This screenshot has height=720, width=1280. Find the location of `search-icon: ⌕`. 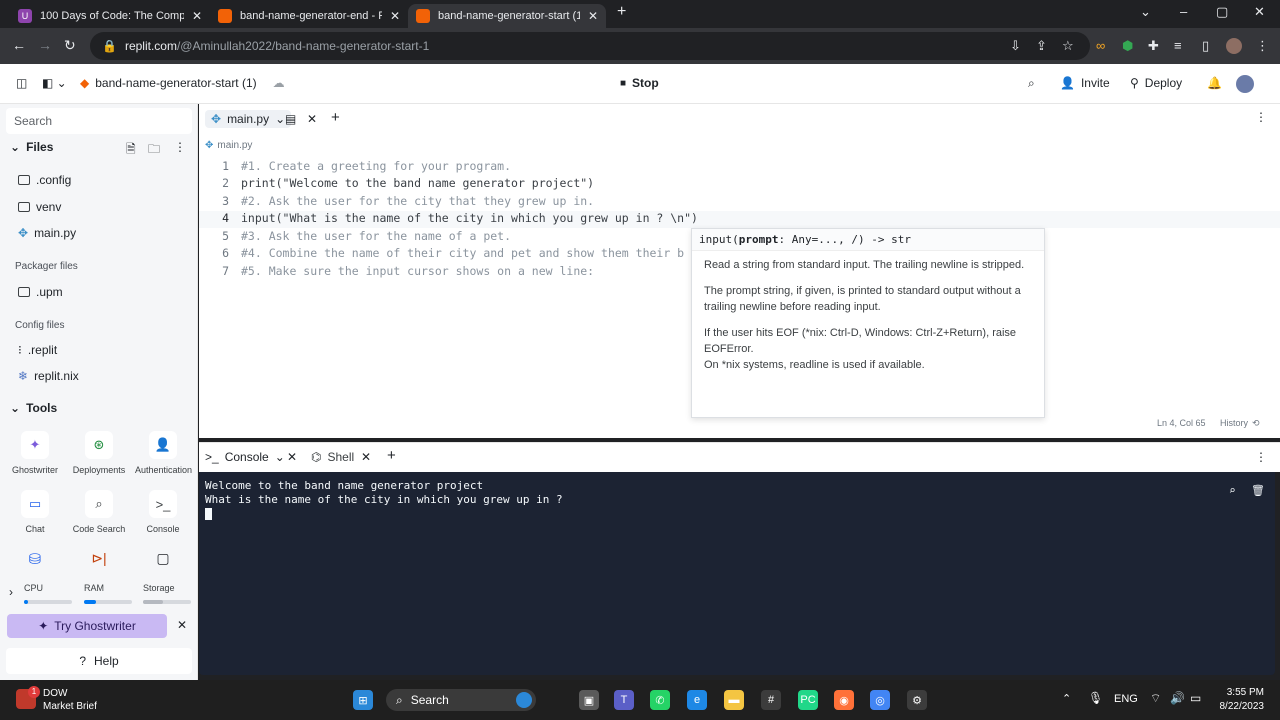

search-icon: ⌕ is located at coordinates (1031, 83).